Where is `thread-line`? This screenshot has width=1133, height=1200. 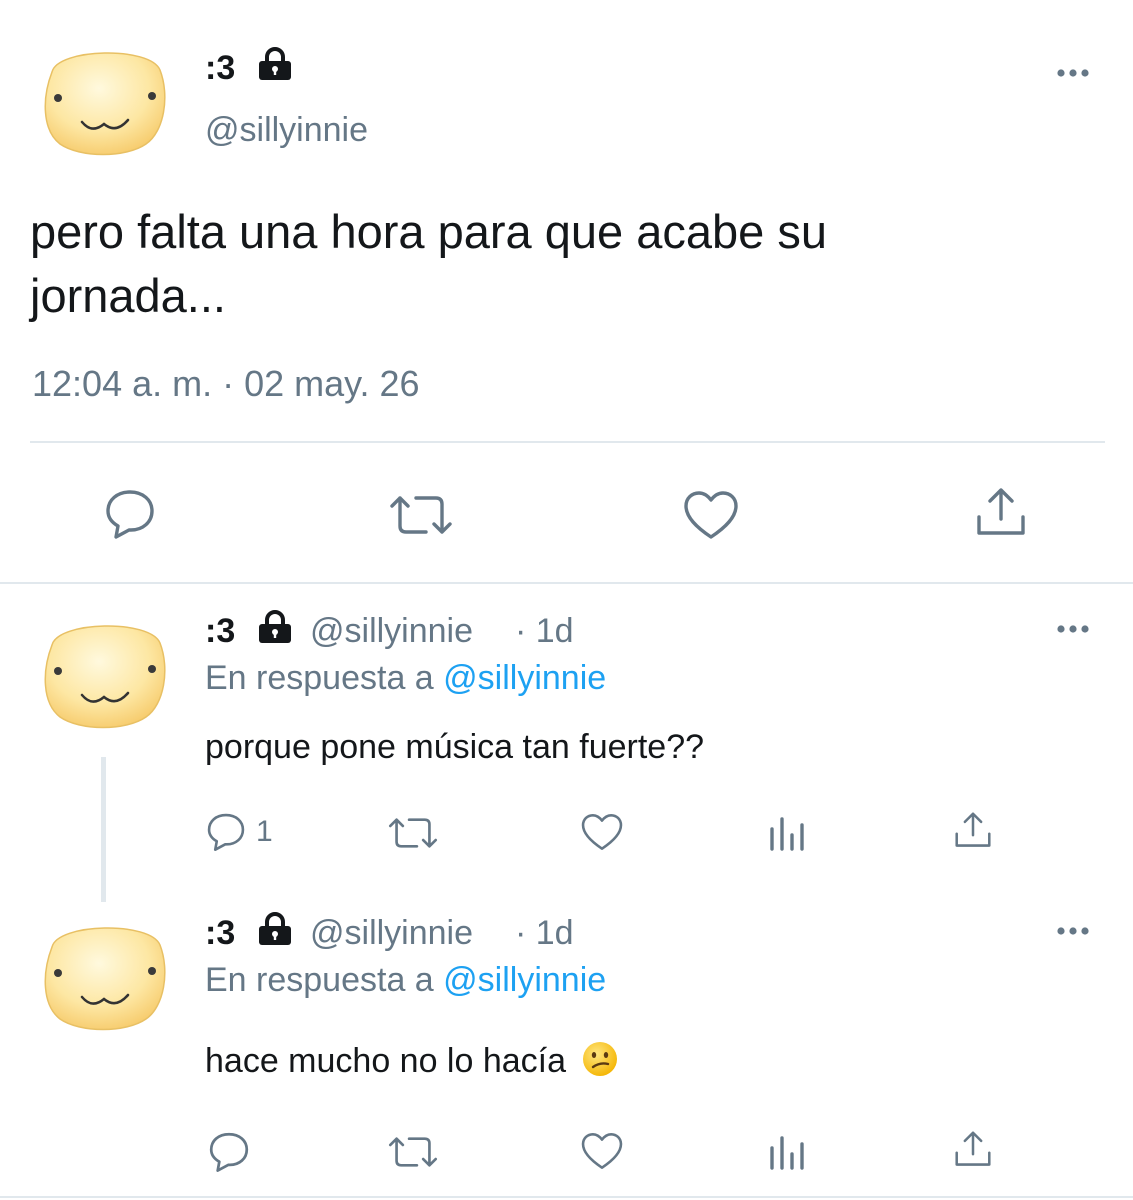 thread-line is located at coordinates (103, 829).